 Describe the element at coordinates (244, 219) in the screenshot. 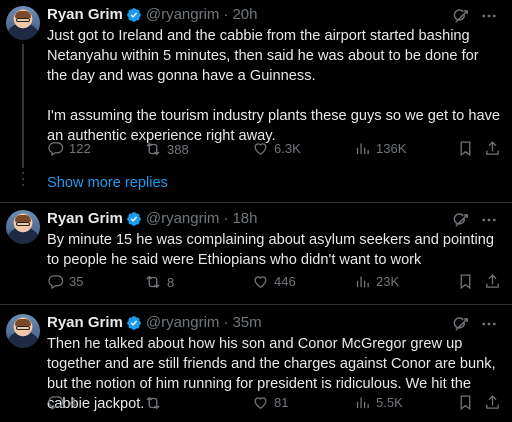

I see `timestamp: 18h` at that location.